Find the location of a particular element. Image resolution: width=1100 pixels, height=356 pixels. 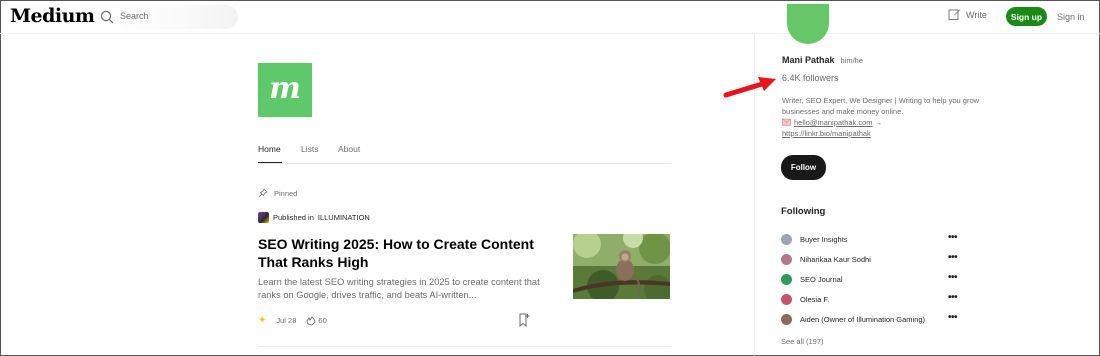

following-name: Olesia F. is located at coordinates (814, 299).